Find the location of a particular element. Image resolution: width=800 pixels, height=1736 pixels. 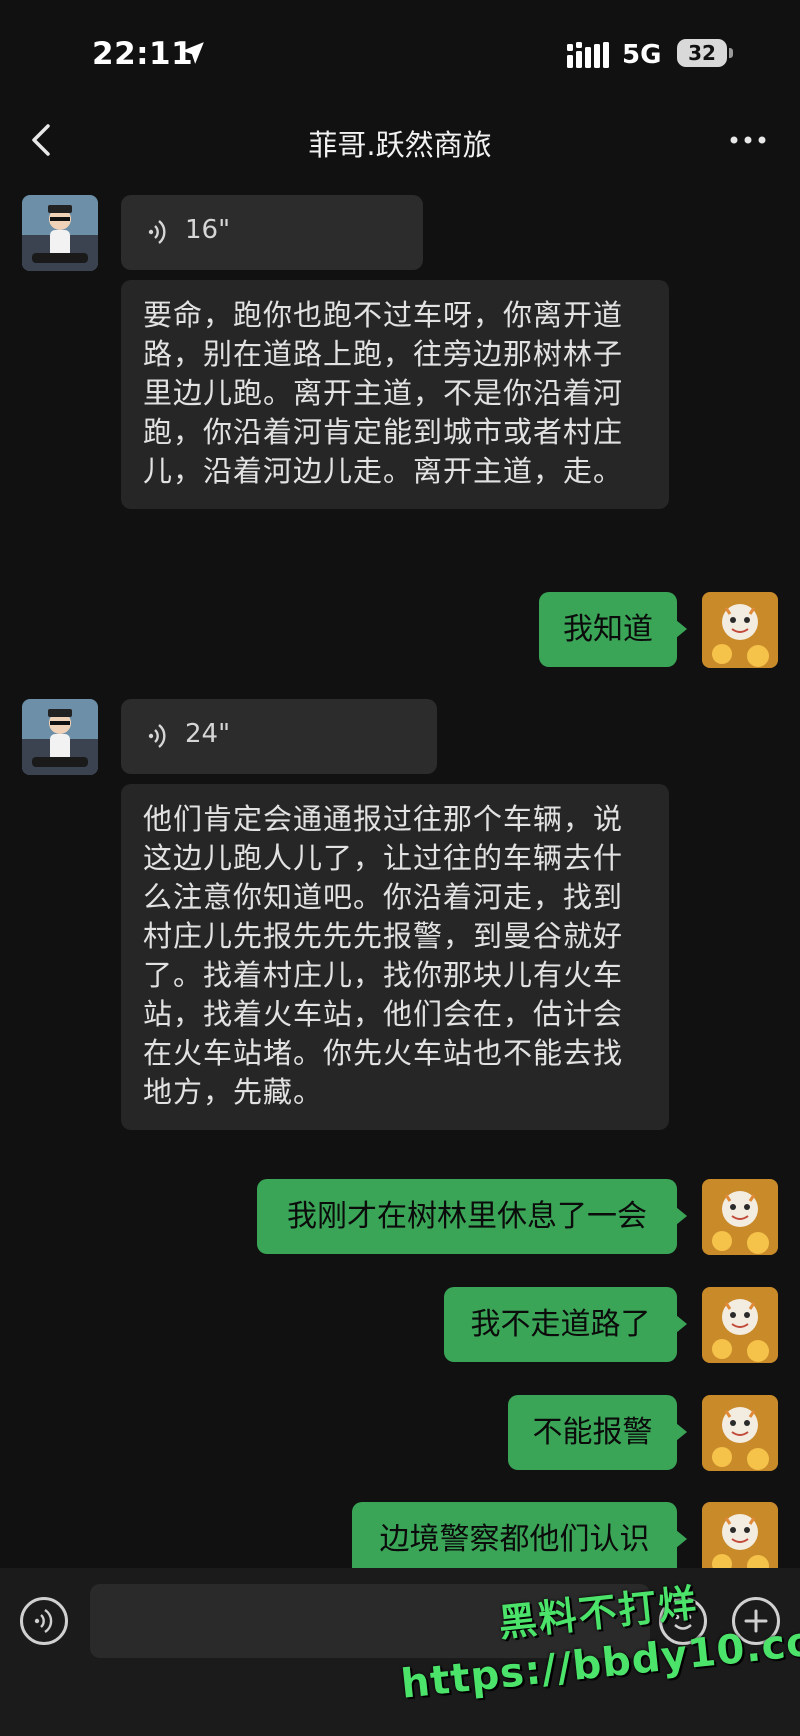

battery-icon: 32 is located at coordinates (702, 53).